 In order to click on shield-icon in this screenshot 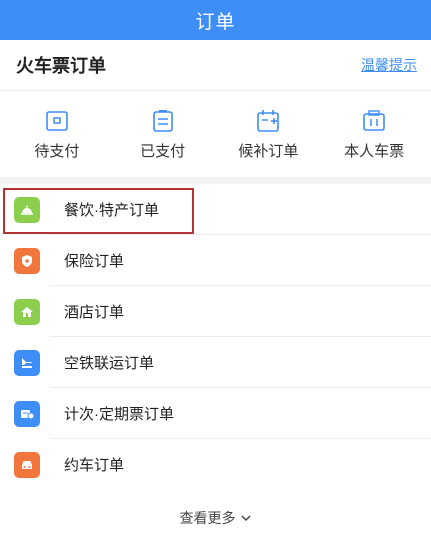, I will do `click(27, 260)`.